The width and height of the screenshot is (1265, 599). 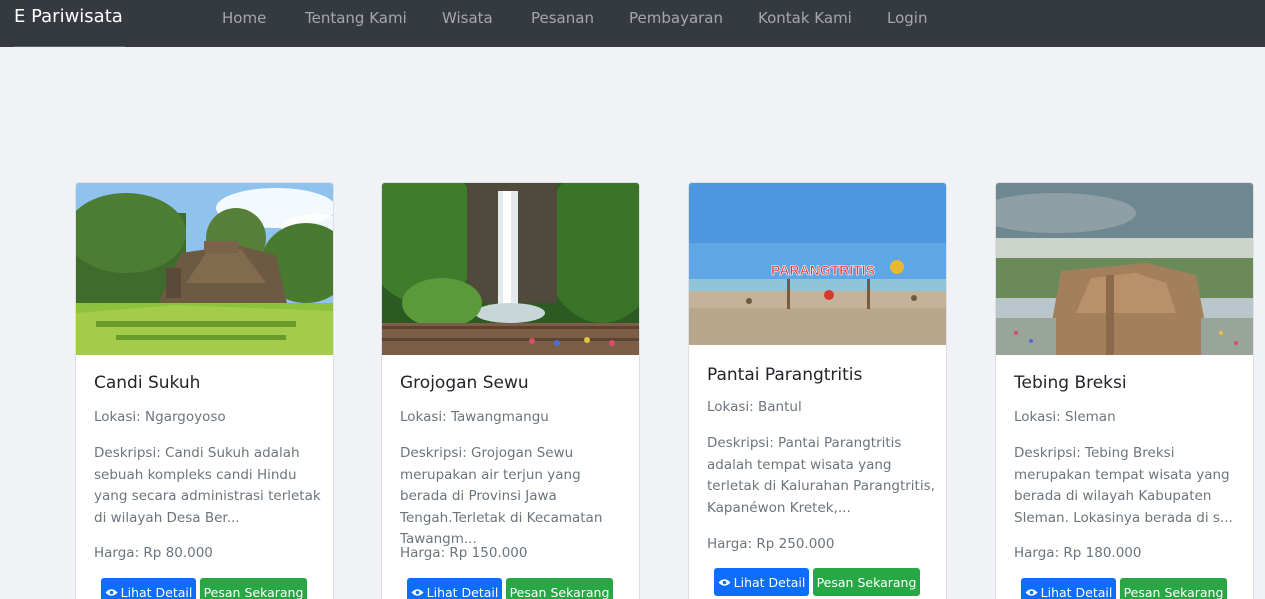 What do you see at coordinates (823, 270) in the screenshot?
I see `parangtritis-sign-text: PARANGTRITIS` at bounding box center [823, 270].